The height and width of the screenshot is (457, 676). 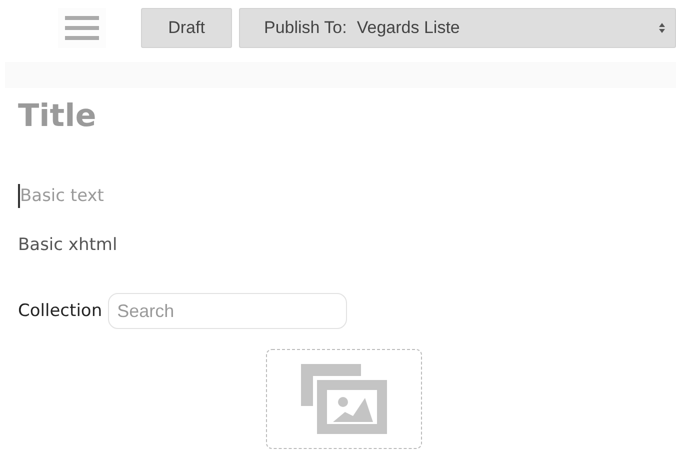 What do you see at coordinates (60, 311) in the screenshot?
I see `collection-label: Collection` at bounding box center [60, 311].